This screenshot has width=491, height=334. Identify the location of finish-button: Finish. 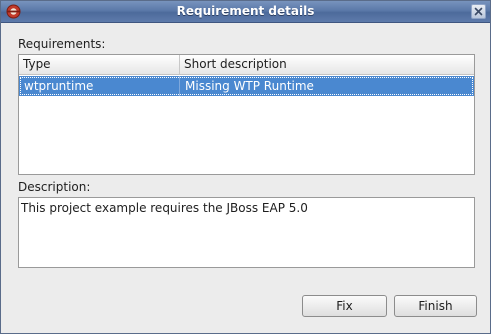
(435, 306).